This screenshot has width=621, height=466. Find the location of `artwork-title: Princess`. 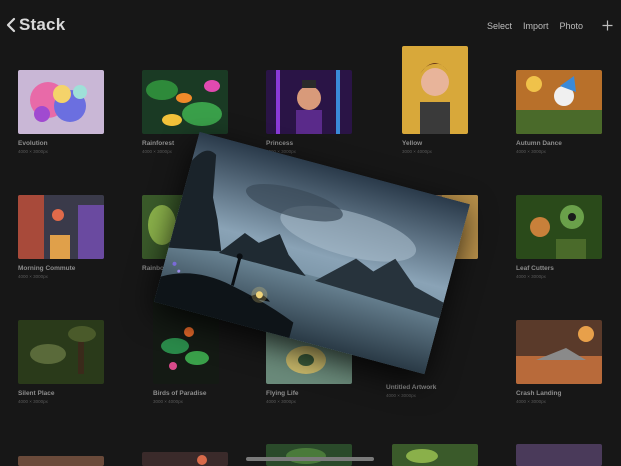

artwork-title: Princess is located at coordinates (280, 143).